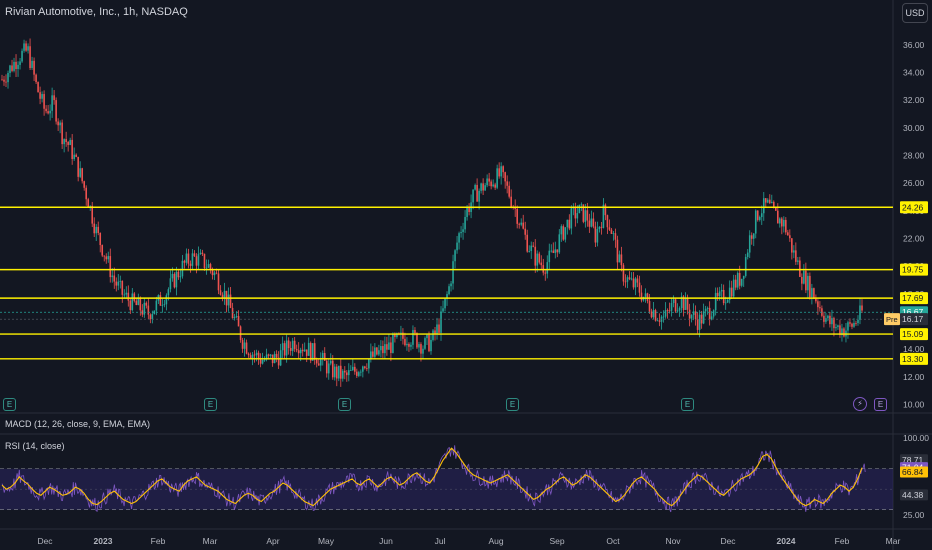 This screenshot has width=932, height=550. What do you see at coordinates (687, 404) in the screenshot?
I see `earnings-badge-5: E` at bounding box center [687, 404].